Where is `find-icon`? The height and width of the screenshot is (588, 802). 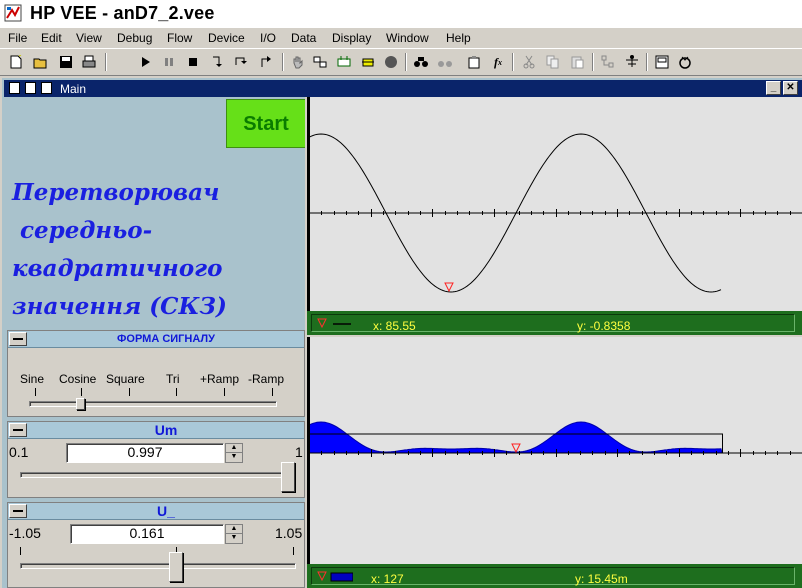 find-icon is located at coordinates (421, 62).